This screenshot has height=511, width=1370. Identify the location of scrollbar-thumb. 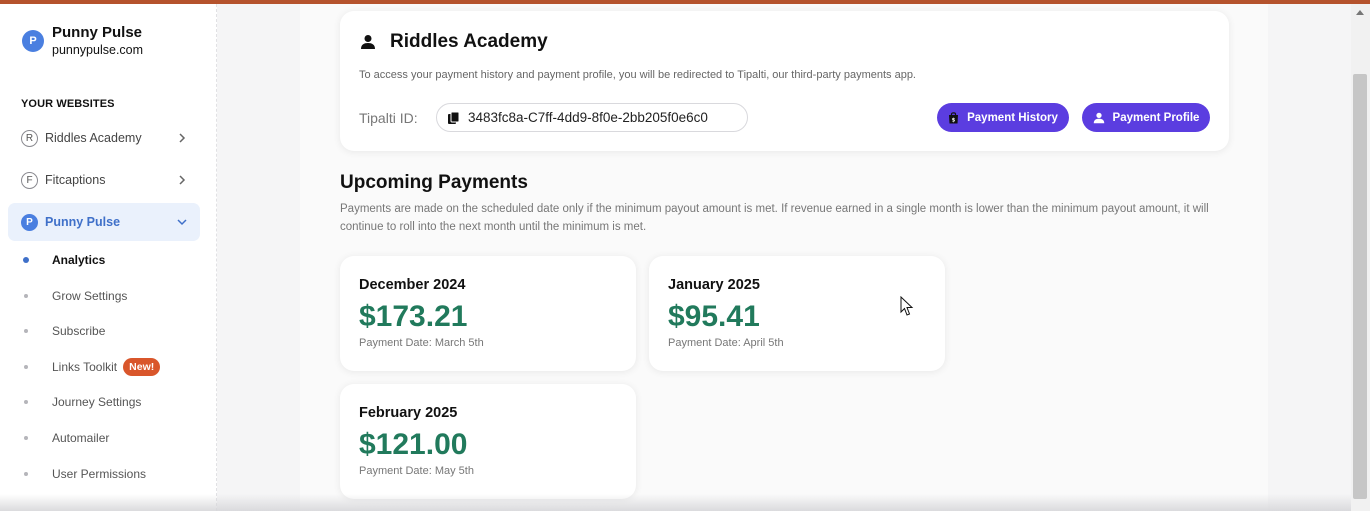
(1360, 286).